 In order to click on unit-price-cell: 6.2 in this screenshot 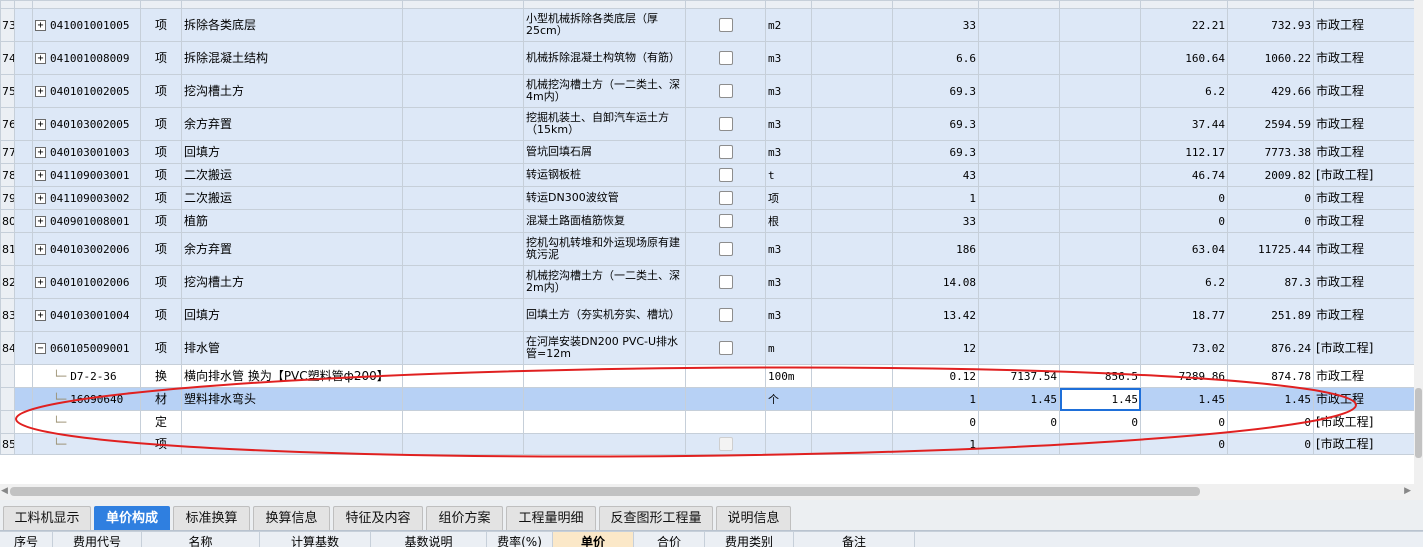, I will do `click(1184, 91)`.